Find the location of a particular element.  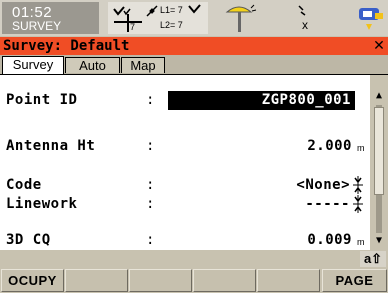

signal-arrow-icon is located at coordinates (194, 9).